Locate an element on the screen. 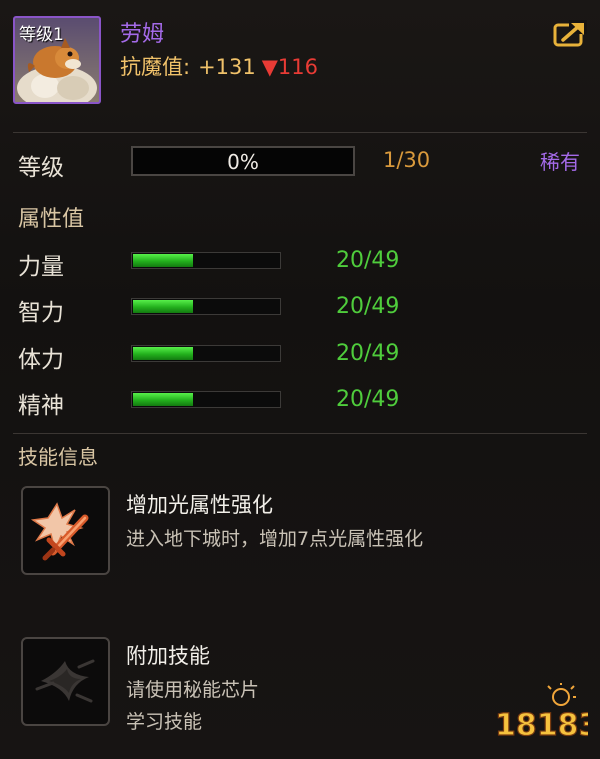  skill-slot-extra is located at coordinates (65, 681).